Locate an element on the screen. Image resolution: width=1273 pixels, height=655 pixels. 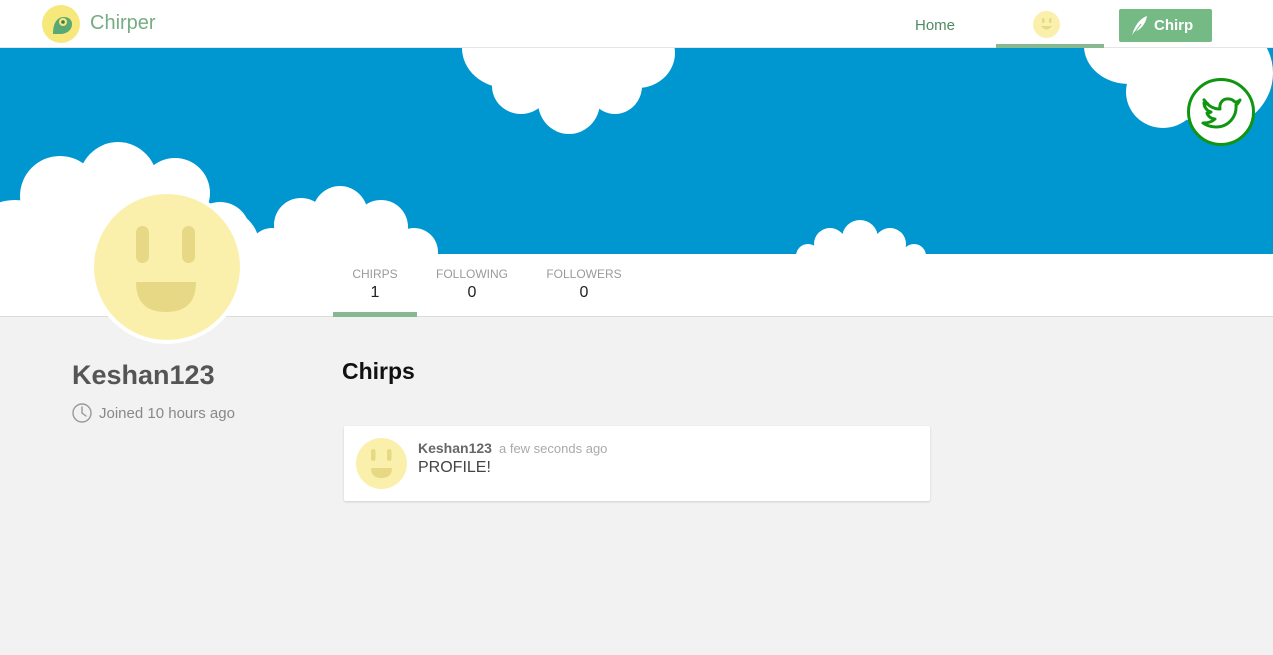
top-navbar: Chirper Home Chirp is located at coordinates (636, 24).